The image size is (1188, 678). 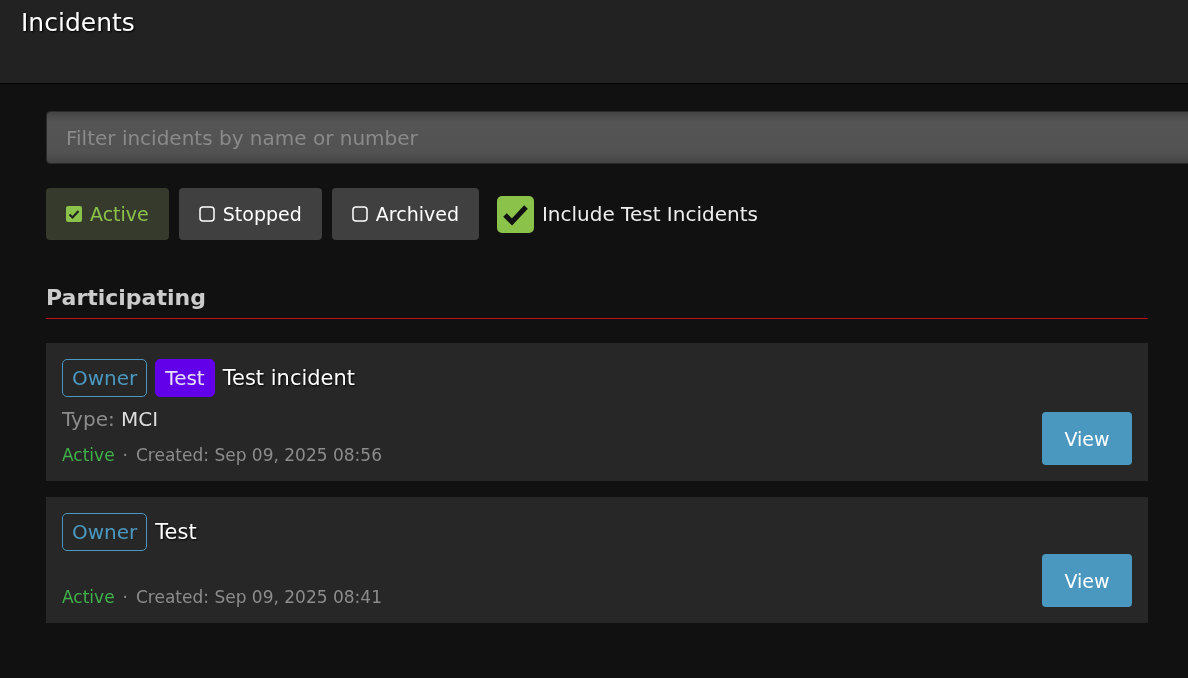 I want to click on incident-type: Type: MCI, so click(x=111, y=419).